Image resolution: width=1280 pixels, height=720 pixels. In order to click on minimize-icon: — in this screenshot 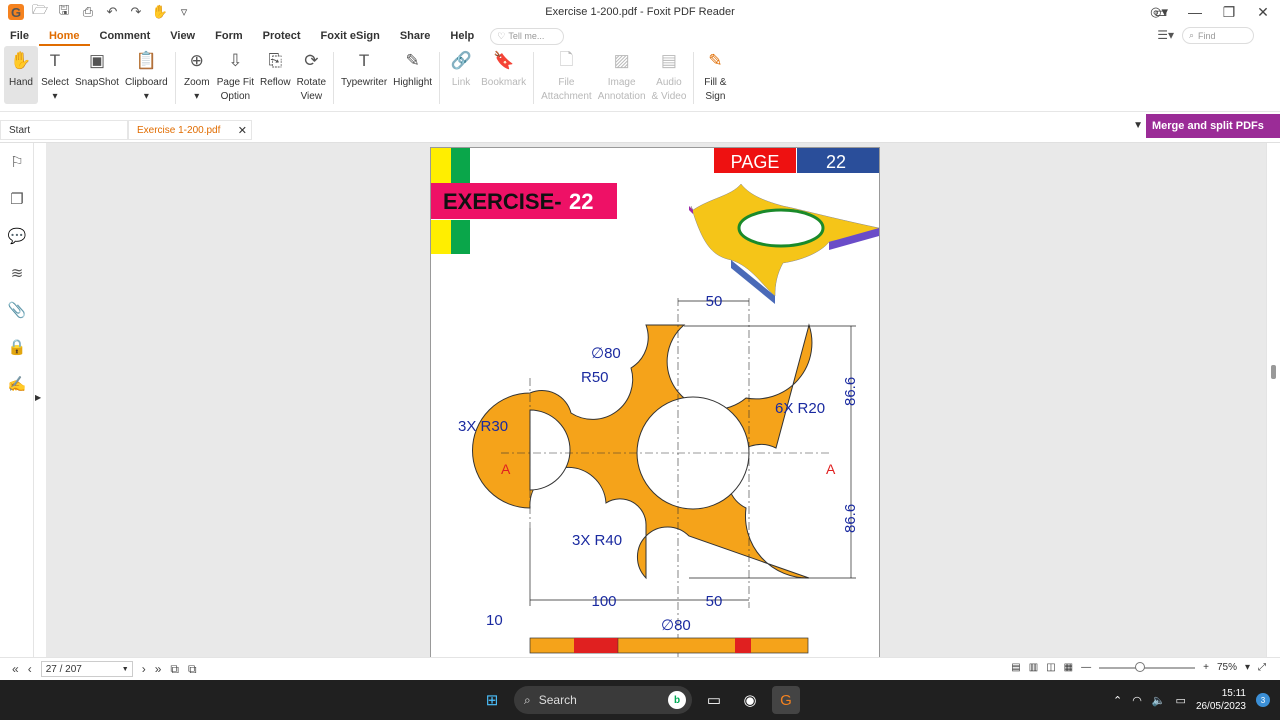, I will do `click(1195, 12)`.